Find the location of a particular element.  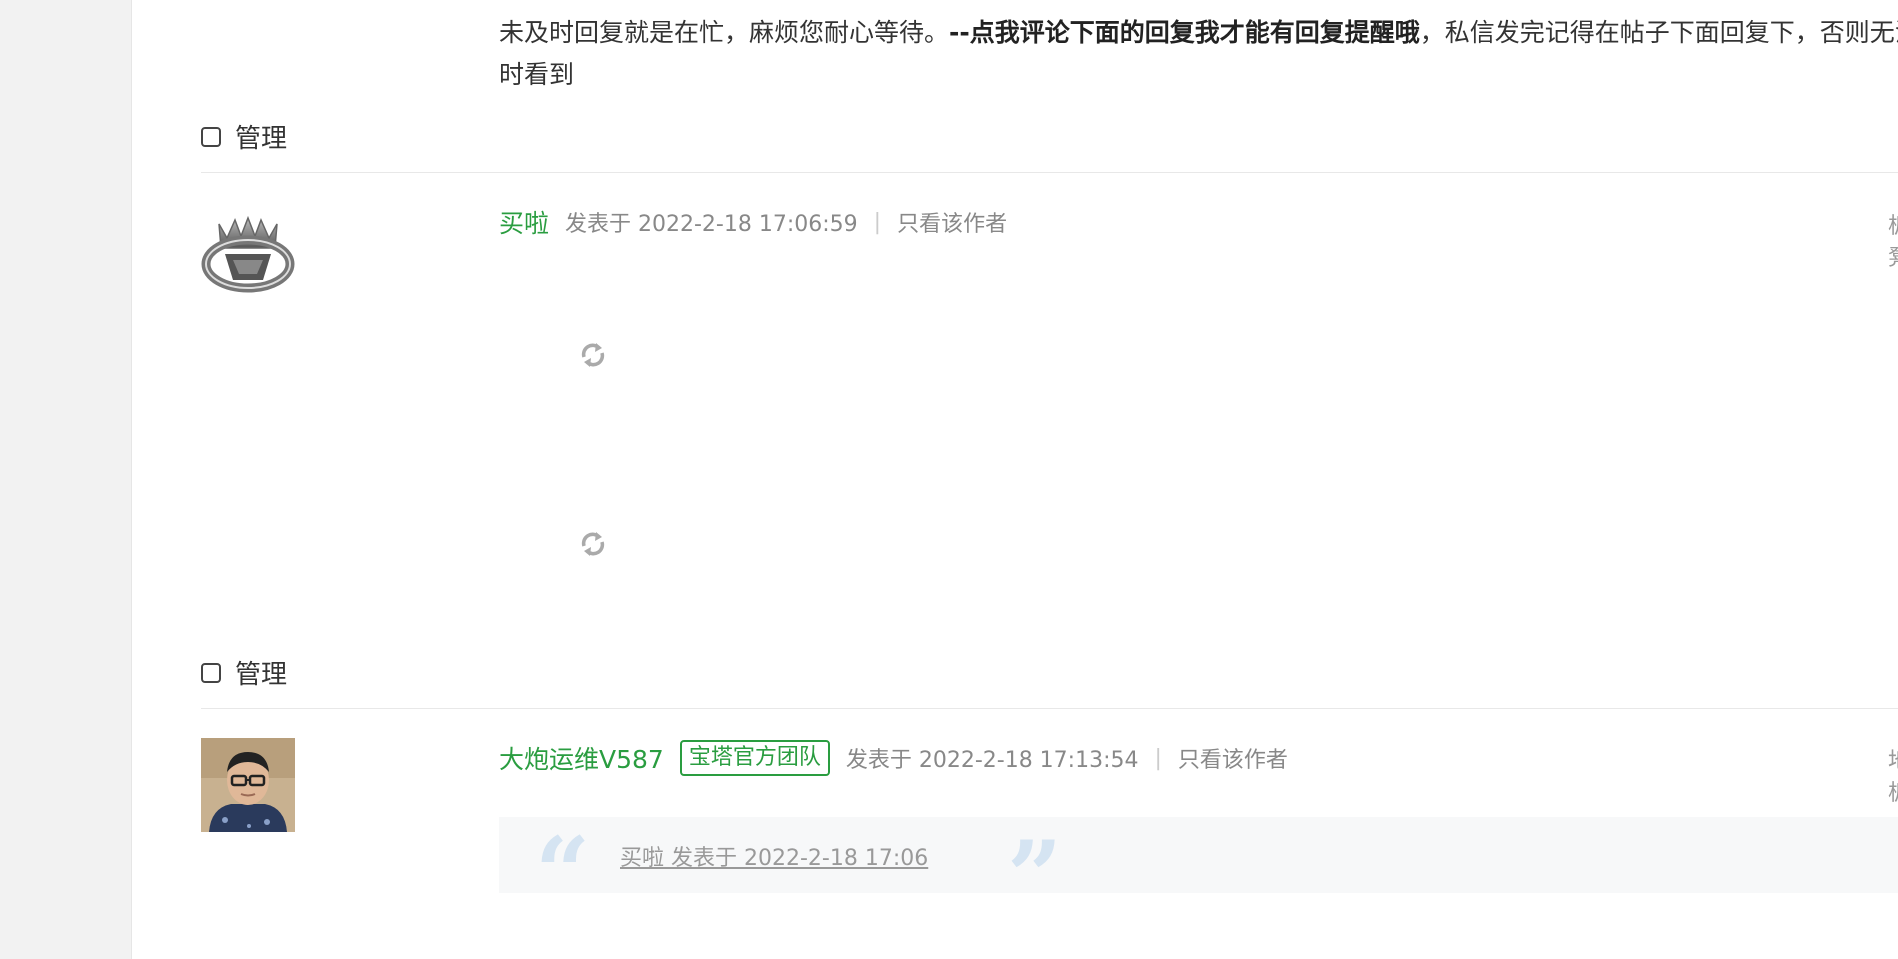

quote-close-icon: ” is located at coordinates (1035, 876).